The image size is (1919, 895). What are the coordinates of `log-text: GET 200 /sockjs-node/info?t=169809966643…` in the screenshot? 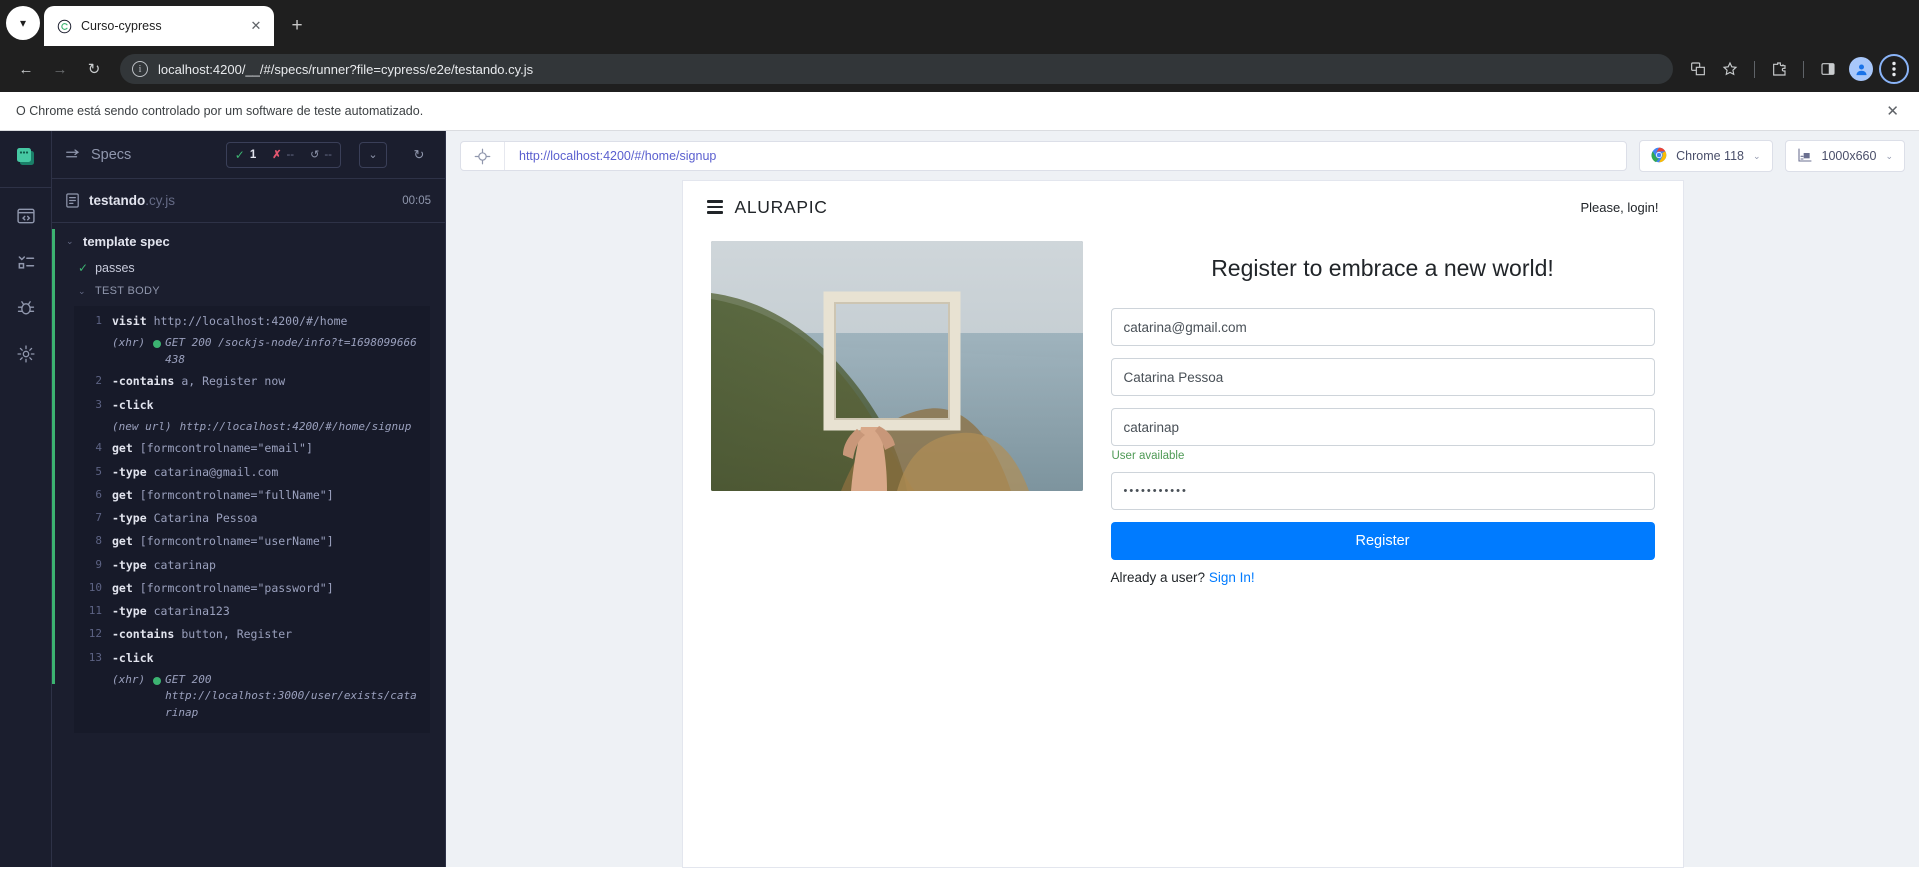 It's located at (291, 351).